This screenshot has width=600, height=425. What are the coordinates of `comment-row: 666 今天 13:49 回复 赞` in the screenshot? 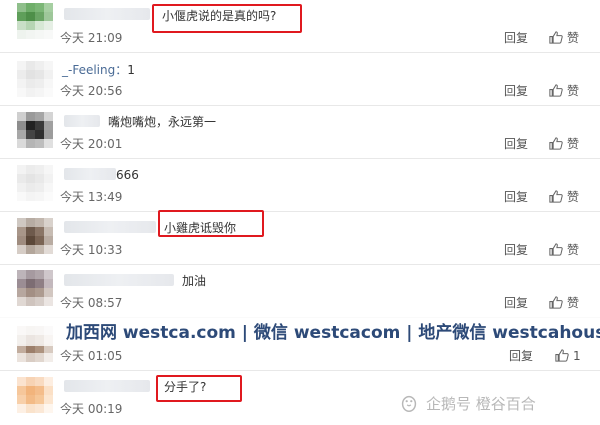 It's located at (300, 185).